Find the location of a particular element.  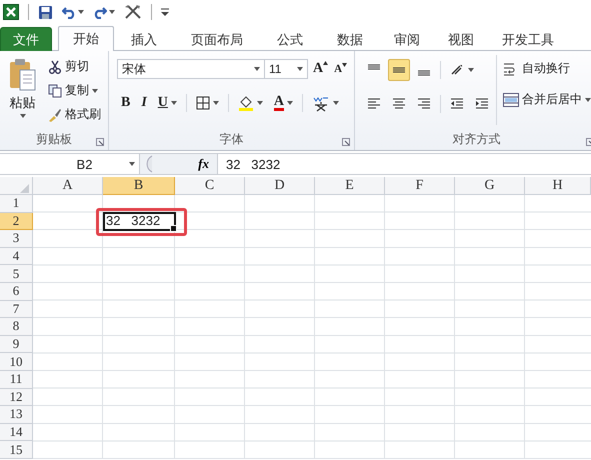

font-size-dropdown: 11 is located at coordinates (286, 69).